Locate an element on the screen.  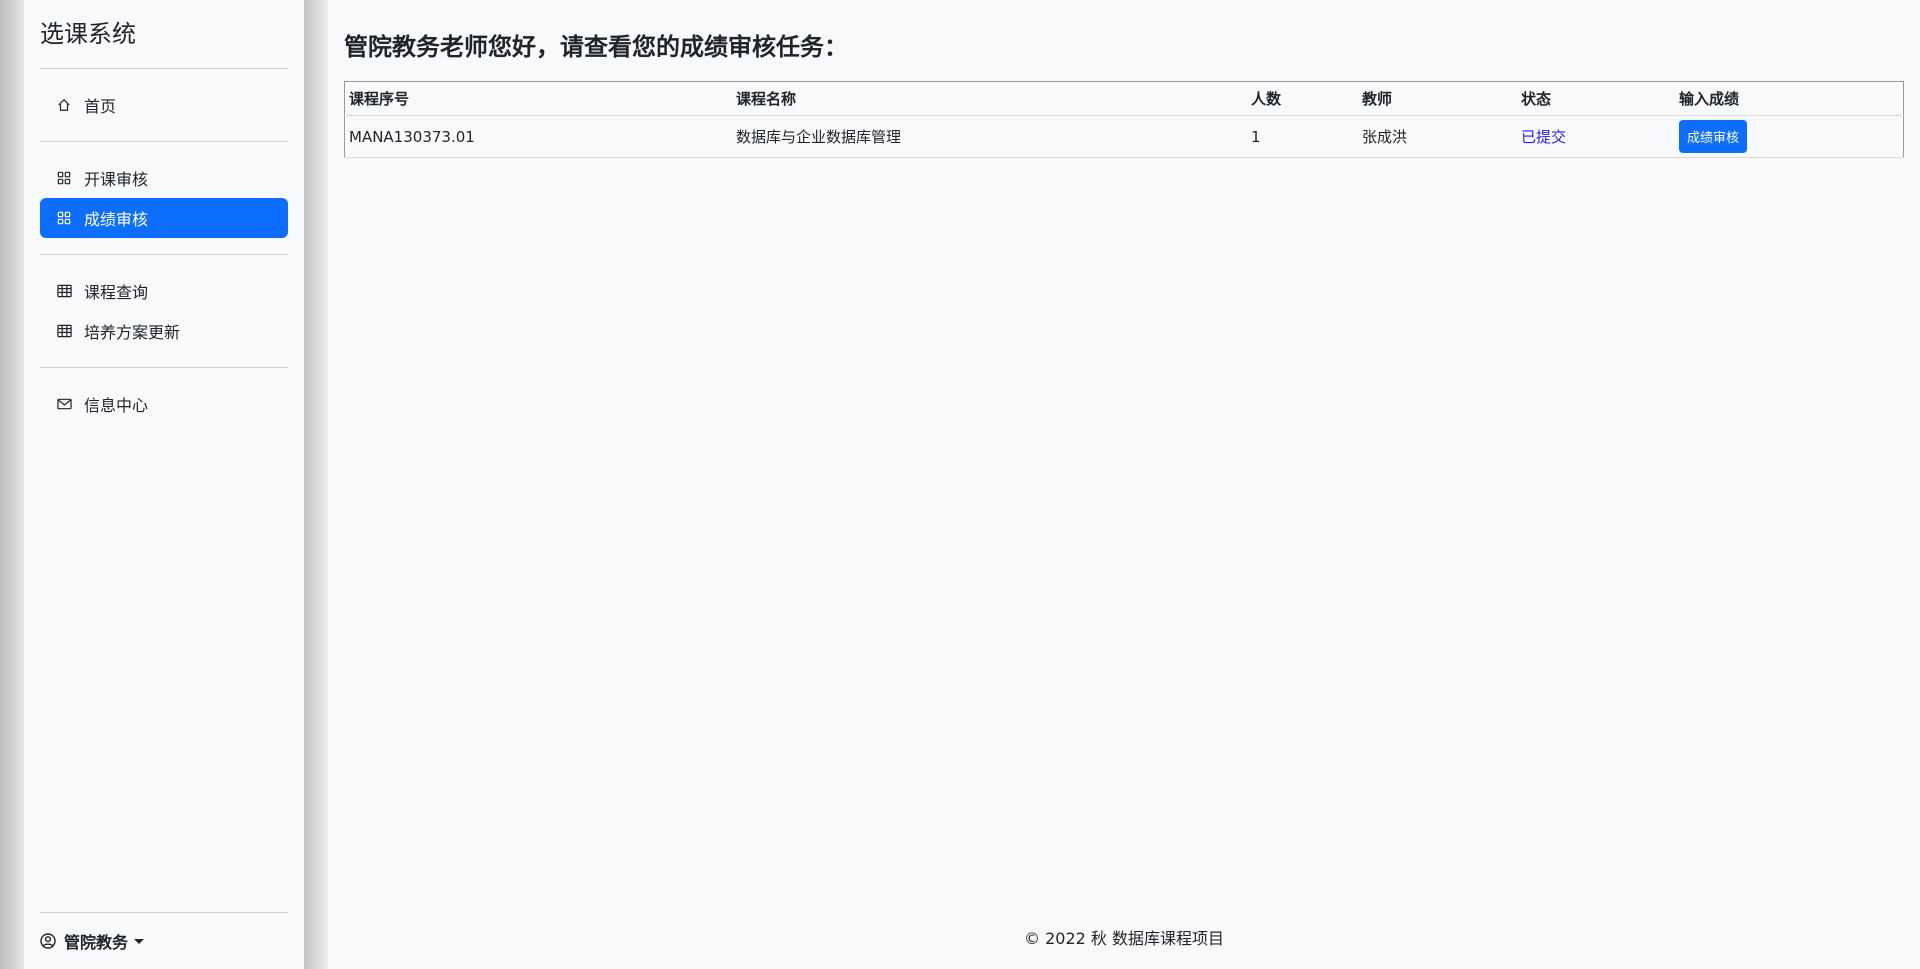
column-header: 教师 is located at coordinates (1437, 98).